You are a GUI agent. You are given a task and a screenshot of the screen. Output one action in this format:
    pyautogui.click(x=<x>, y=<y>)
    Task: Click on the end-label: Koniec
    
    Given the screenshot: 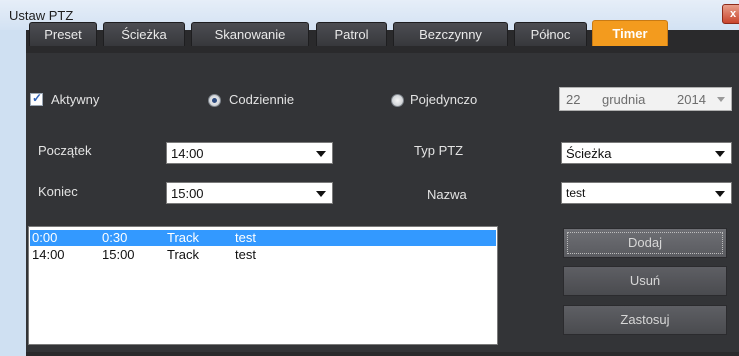 What is the action you would take?
    pyautogui.click(x=58, y=191)
    